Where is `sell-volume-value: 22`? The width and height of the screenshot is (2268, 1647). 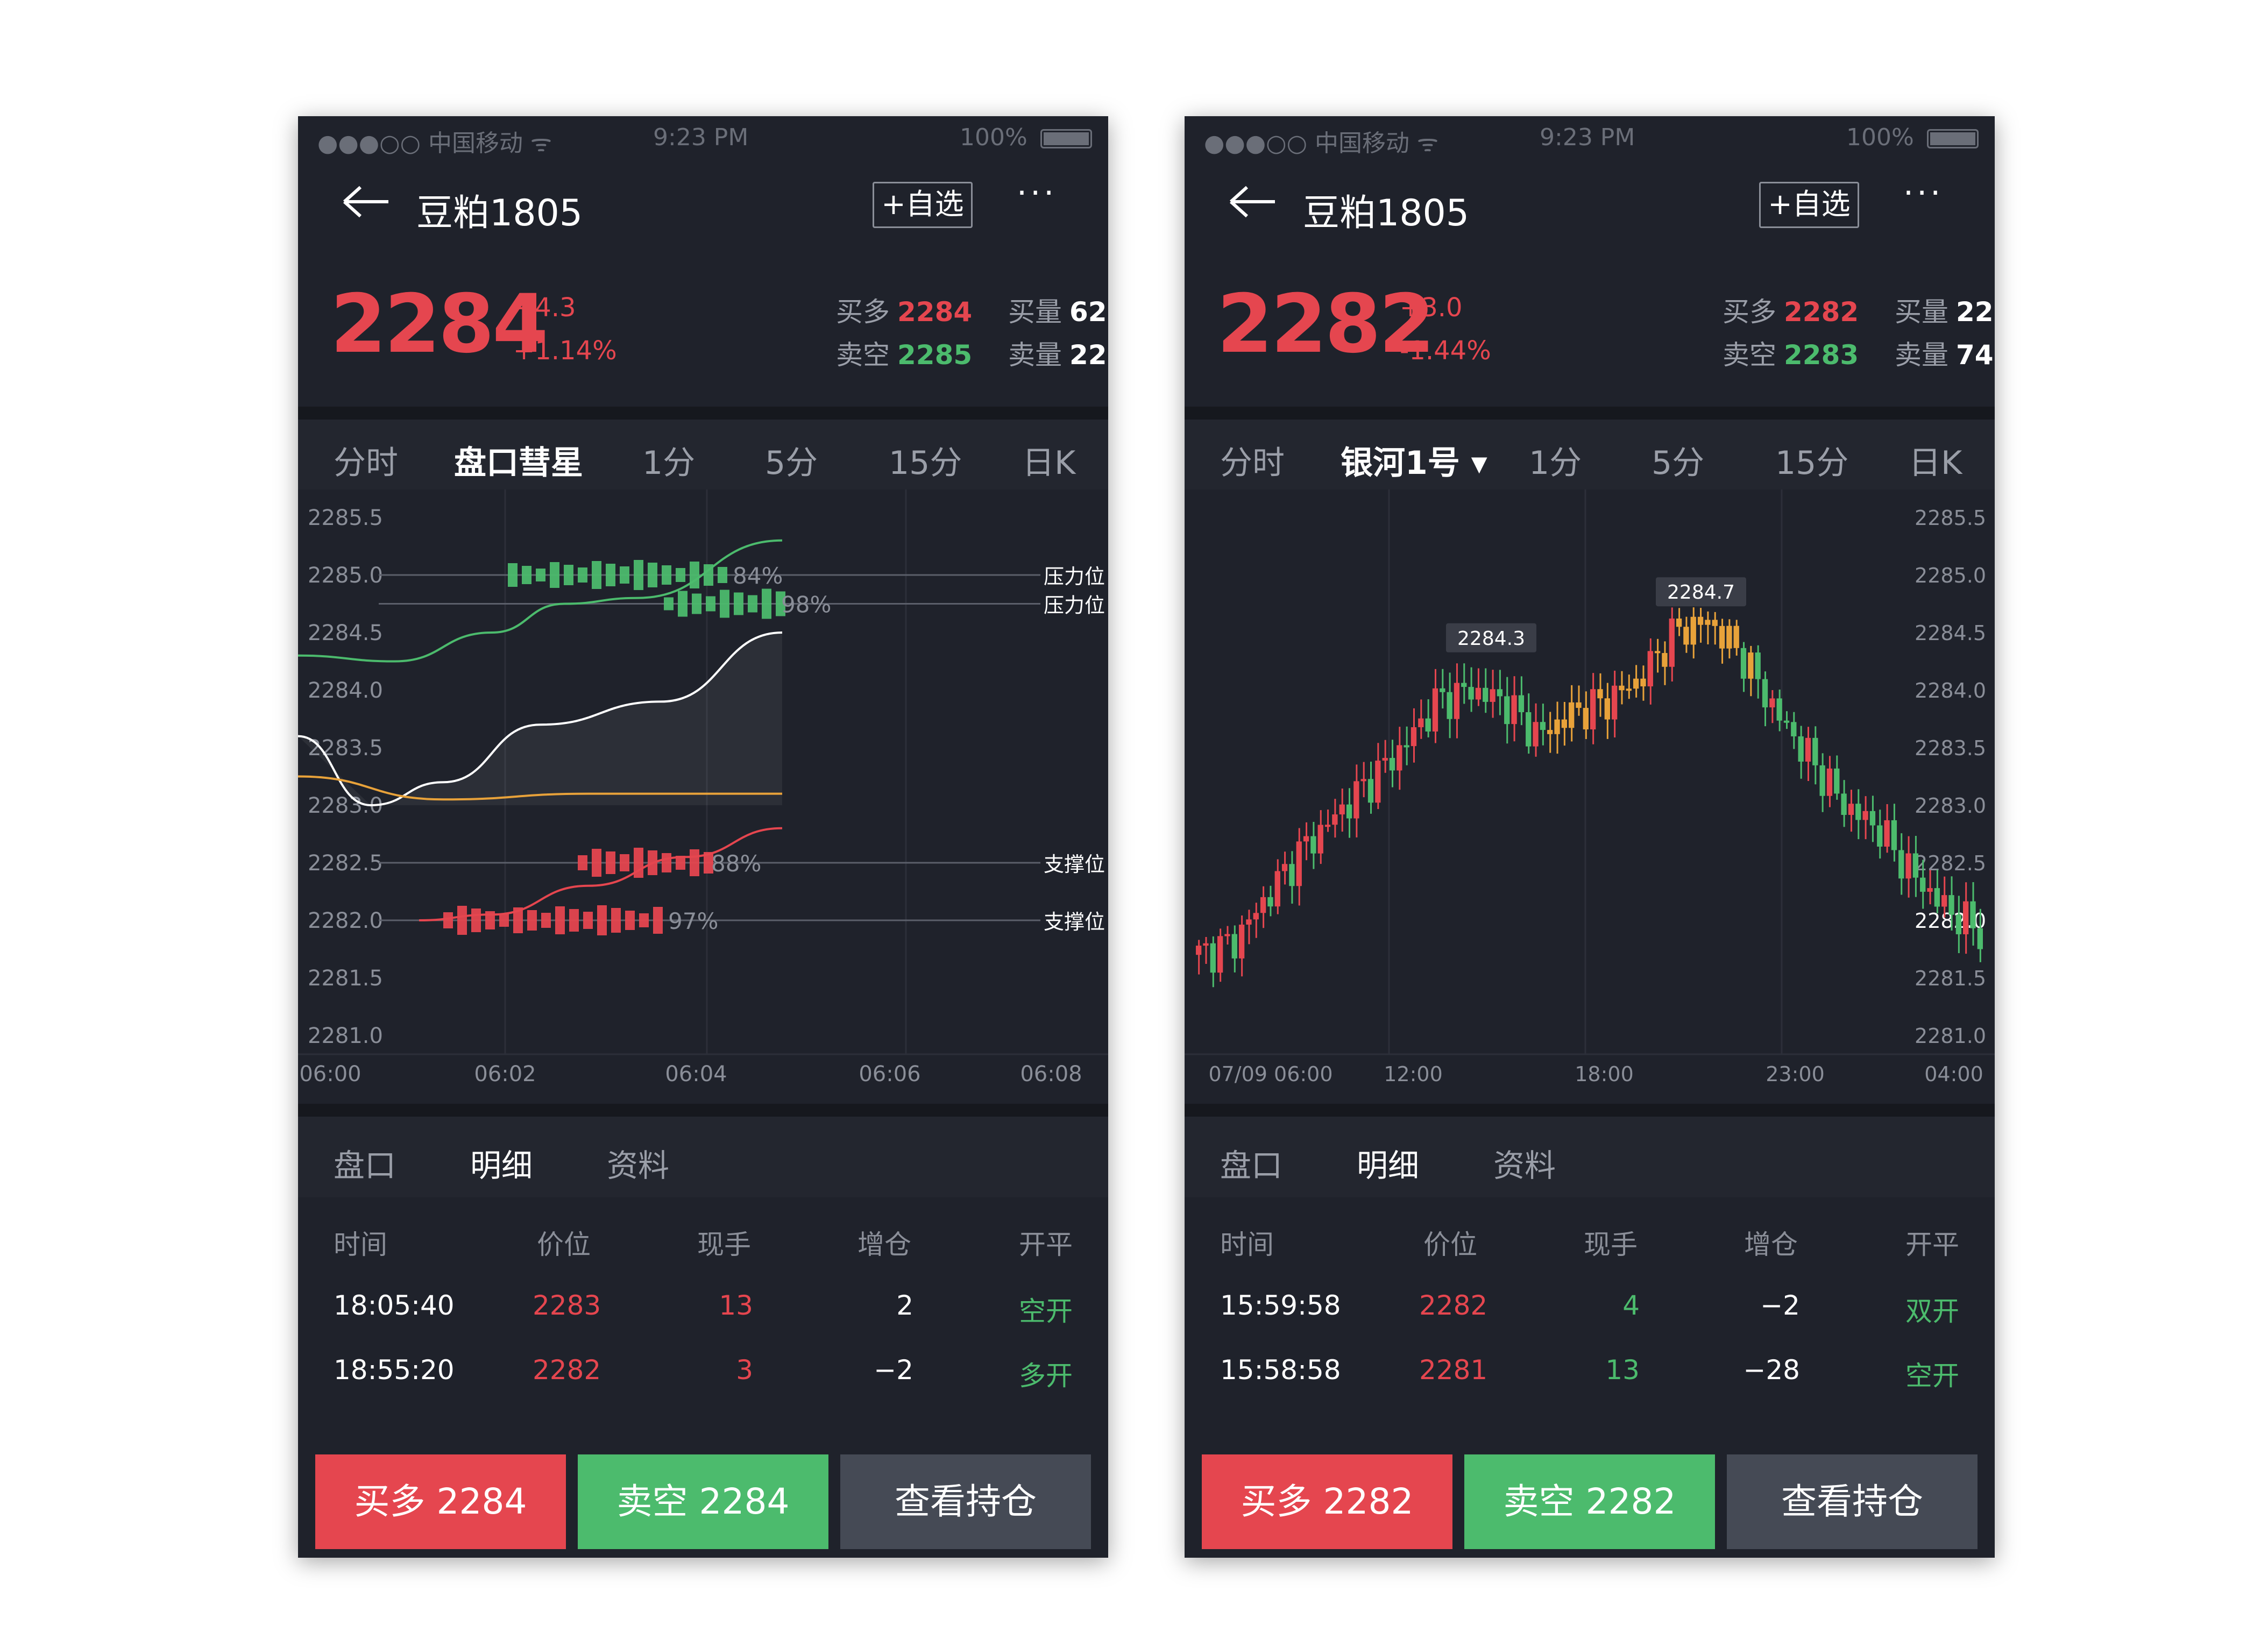
sell-volume-value: 22 is located at coordinates (1088, 355).